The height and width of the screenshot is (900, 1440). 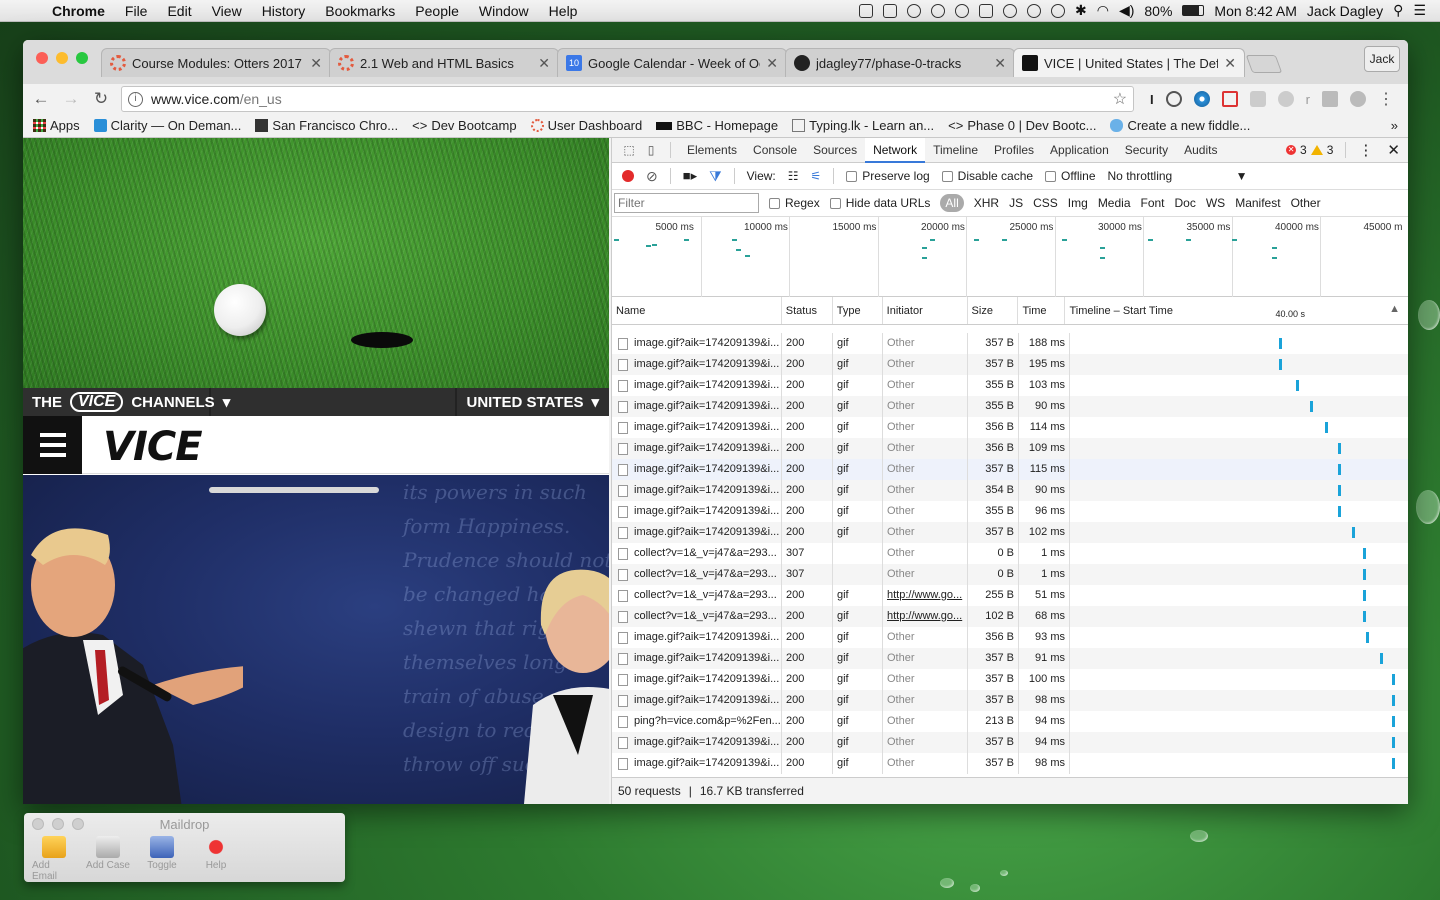 What do you see at coordinates (360, 11) in the screenshot?
I see `menu-bookmarks: Bookmarks` at bounding box center [360, 11].